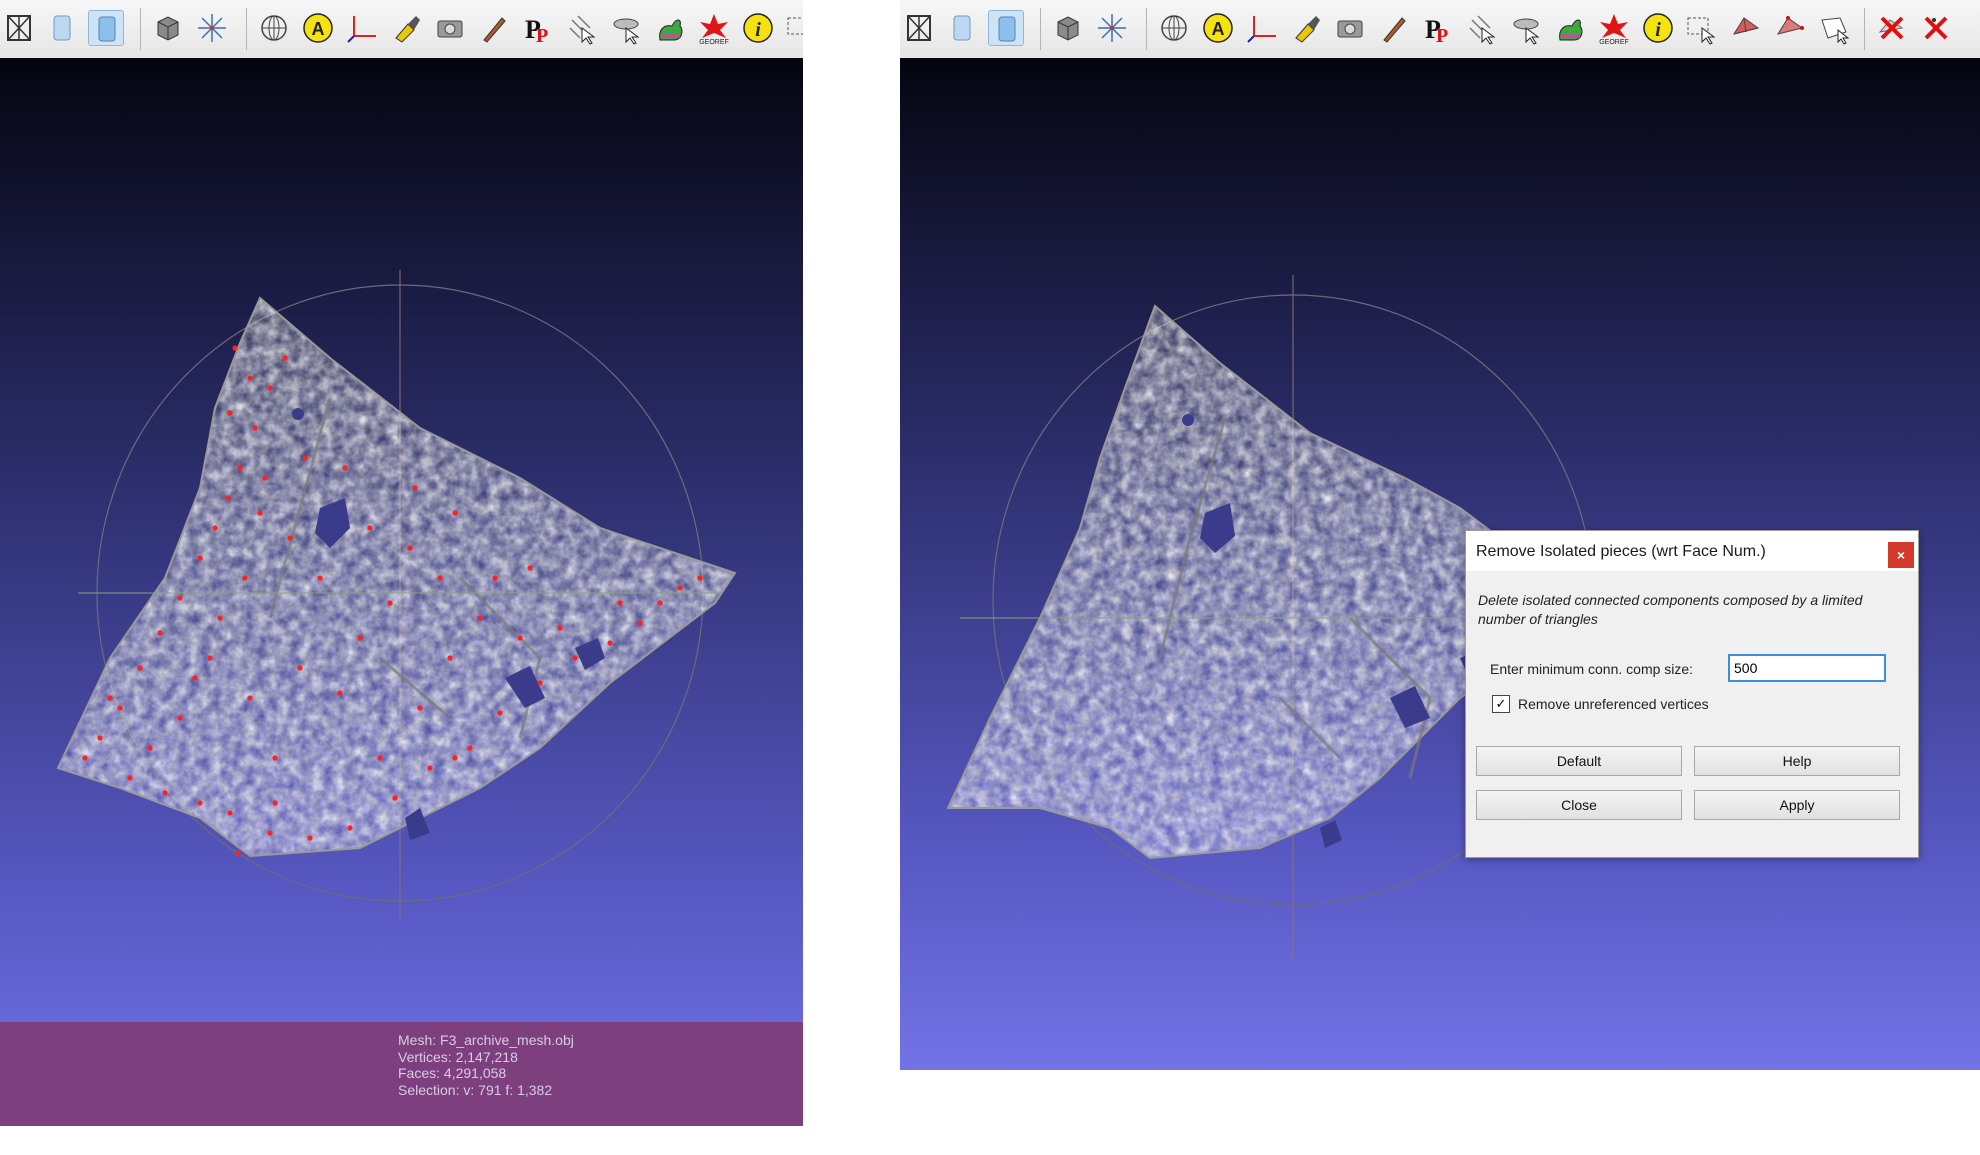  I want to click on dialog-title: Remove Isolated pieces (wrt Face Num.), so click(1621, 551).